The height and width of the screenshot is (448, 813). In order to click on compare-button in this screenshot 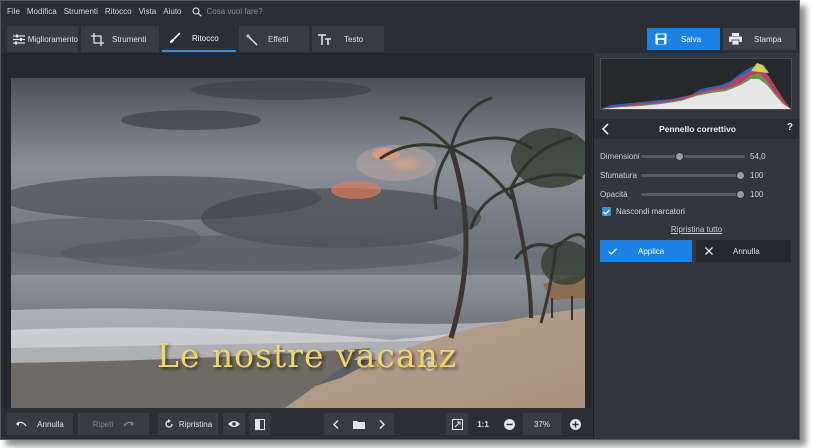, I will do `click(260, 424)`.